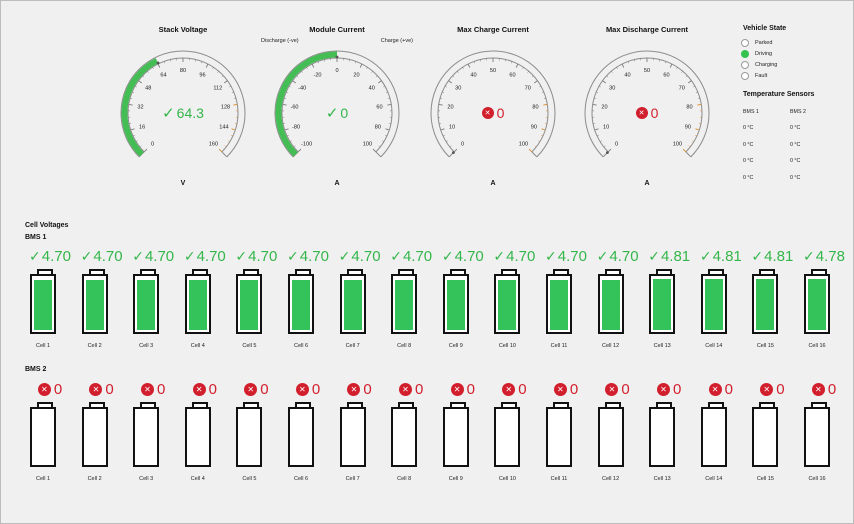 This screenshot has width=854, height=524. What do you see at coordinates (616, 144) in the screenshot?
I see `gauge-tick-label: 0` at bounding box center [616, 144].